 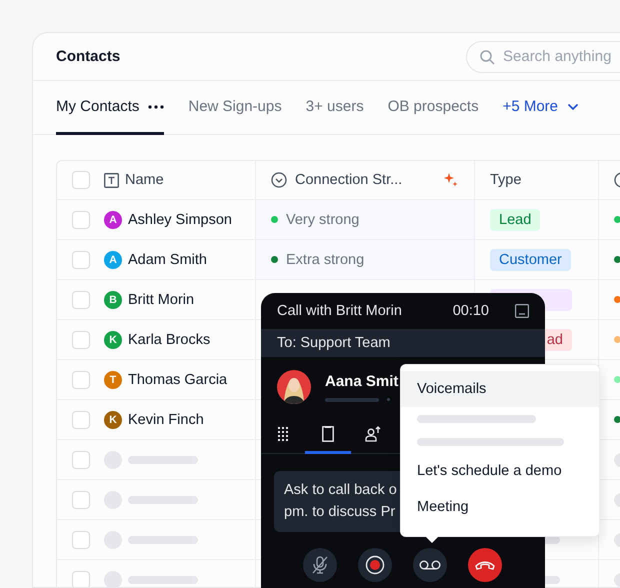 I want to click on avatar-initial: T, so click(x=113, y=379).